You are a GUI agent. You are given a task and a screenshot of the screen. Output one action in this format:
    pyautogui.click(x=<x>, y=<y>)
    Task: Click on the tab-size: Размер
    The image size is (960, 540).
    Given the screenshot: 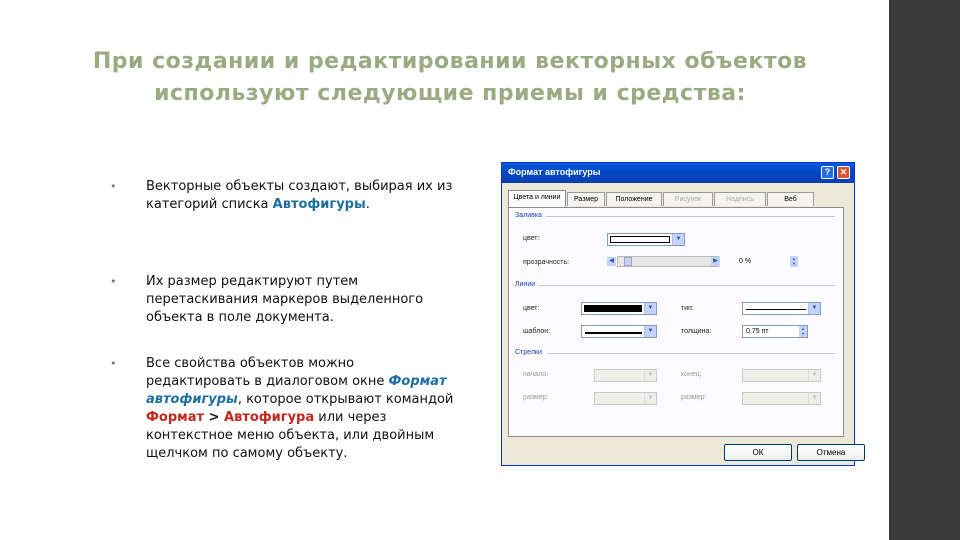 What is the action you would take?
    pyautogui.click(x=586, y=199)
    